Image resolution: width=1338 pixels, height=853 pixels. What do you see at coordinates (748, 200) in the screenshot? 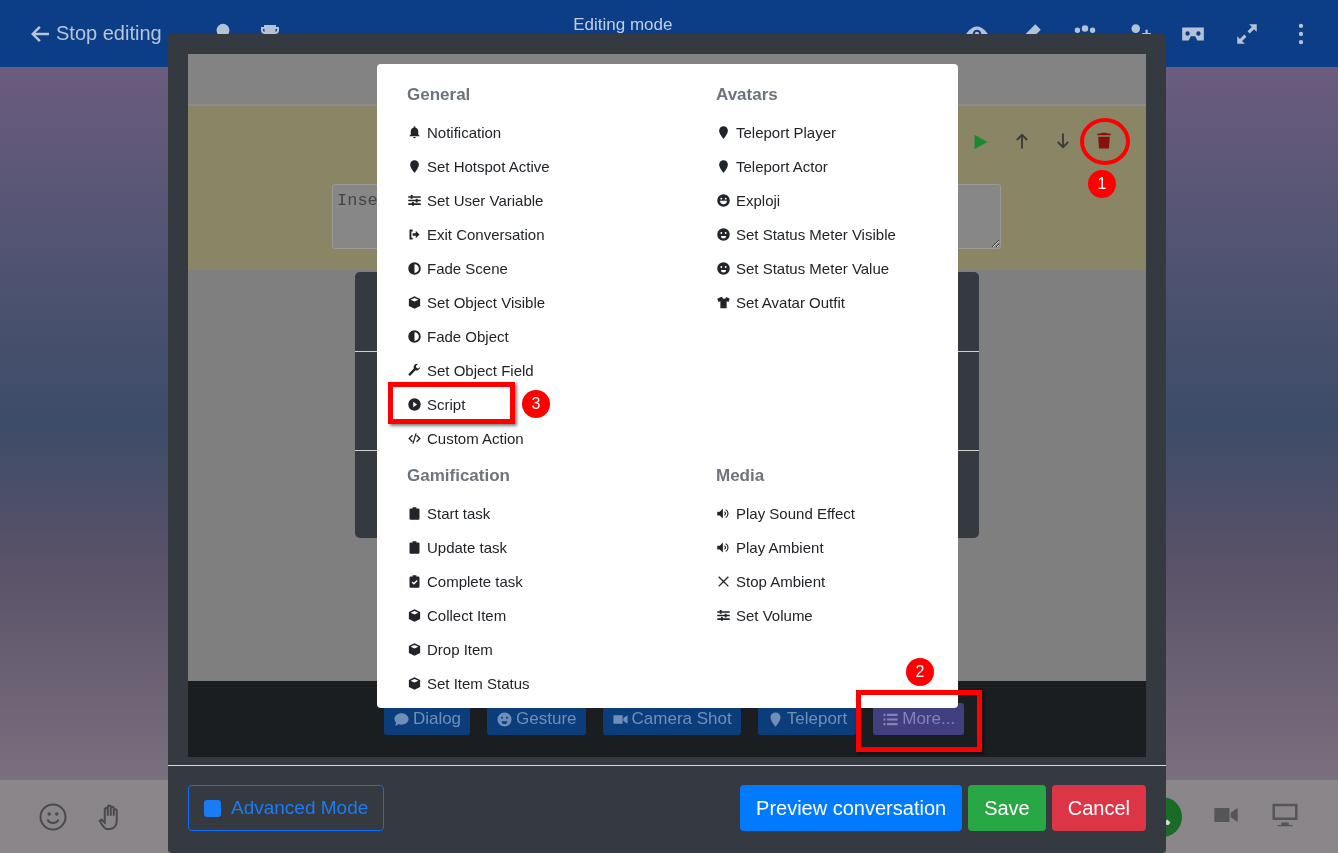
I see `menu-item: Exploji` at bounding box center [748, 200].